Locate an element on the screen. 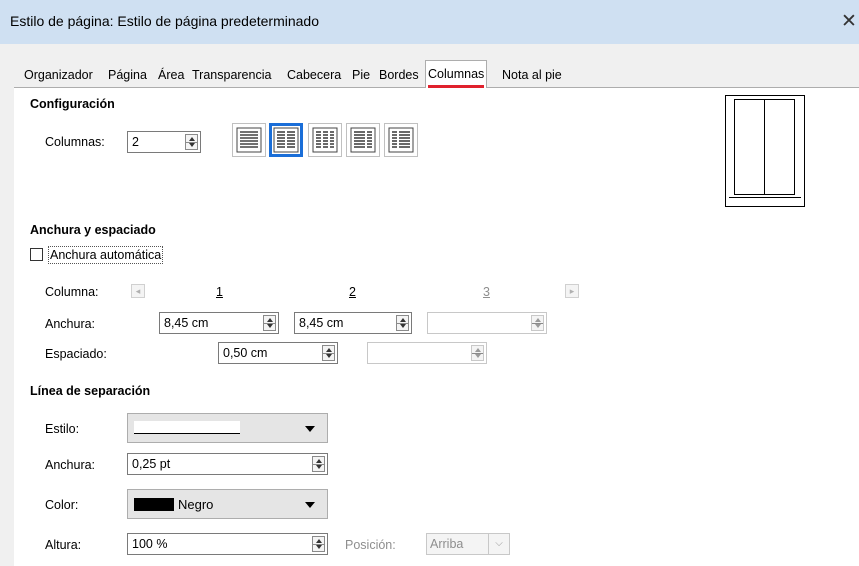 The image size is (859, 566). layout-one-column-button is located at coordinates (249, 140).